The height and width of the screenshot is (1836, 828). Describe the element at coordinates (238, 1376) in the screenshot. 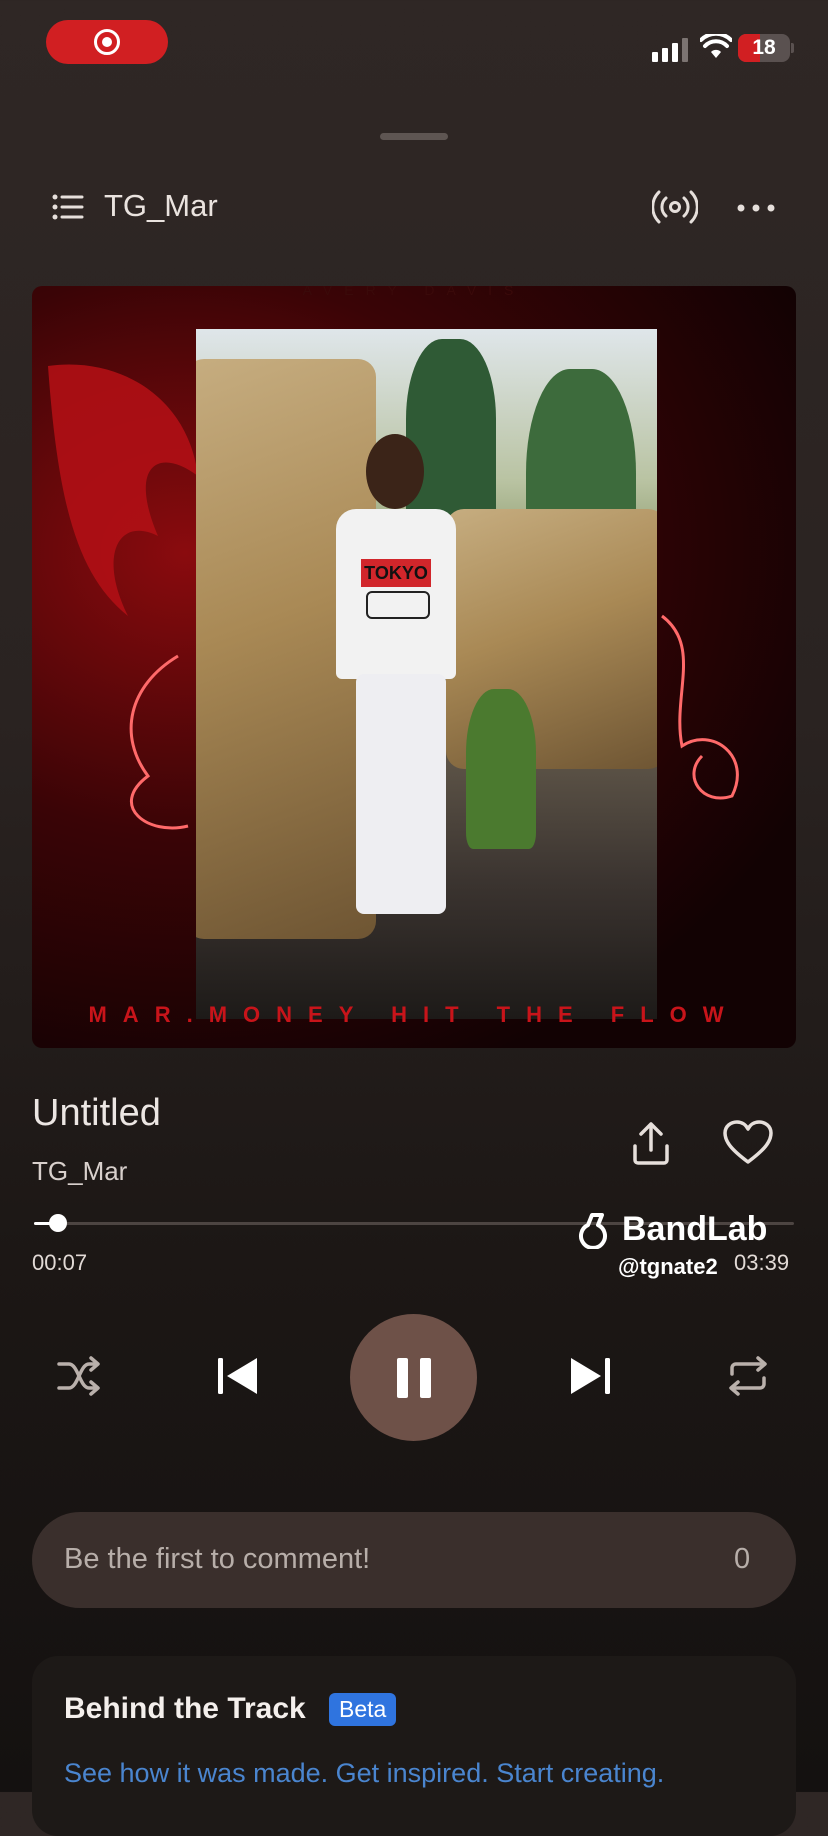

I see `skip-previous-icon` at that location.